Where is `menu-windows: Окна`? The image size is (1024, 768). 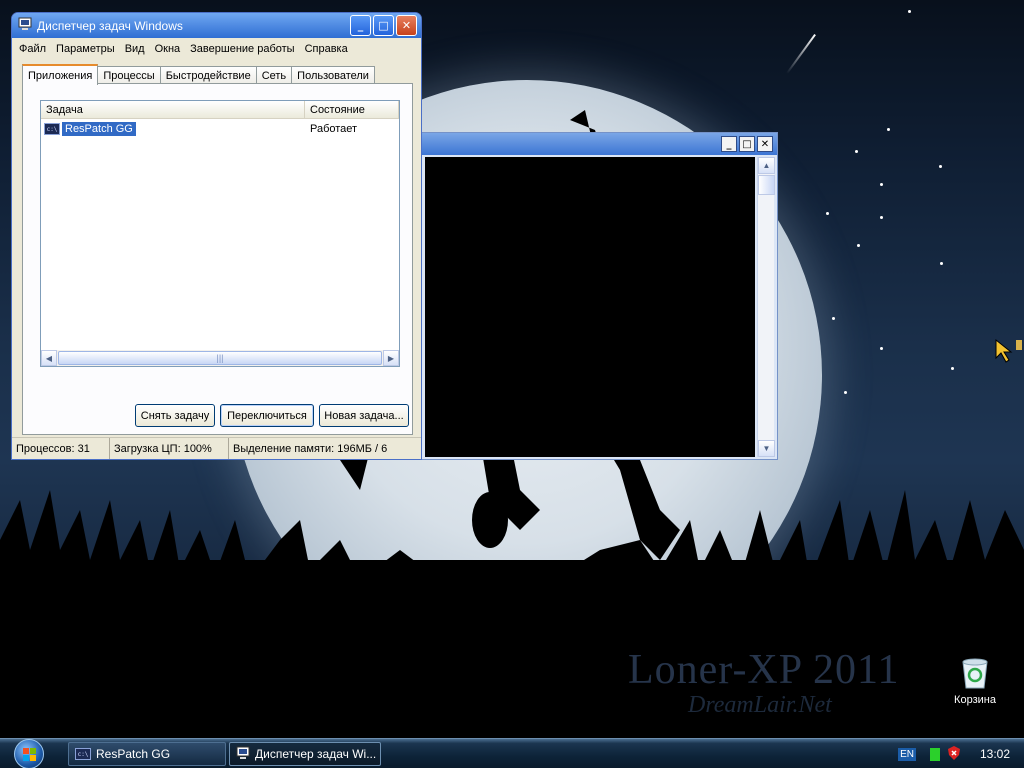
menu-windows: Окна is located at coordinates (168, 49).